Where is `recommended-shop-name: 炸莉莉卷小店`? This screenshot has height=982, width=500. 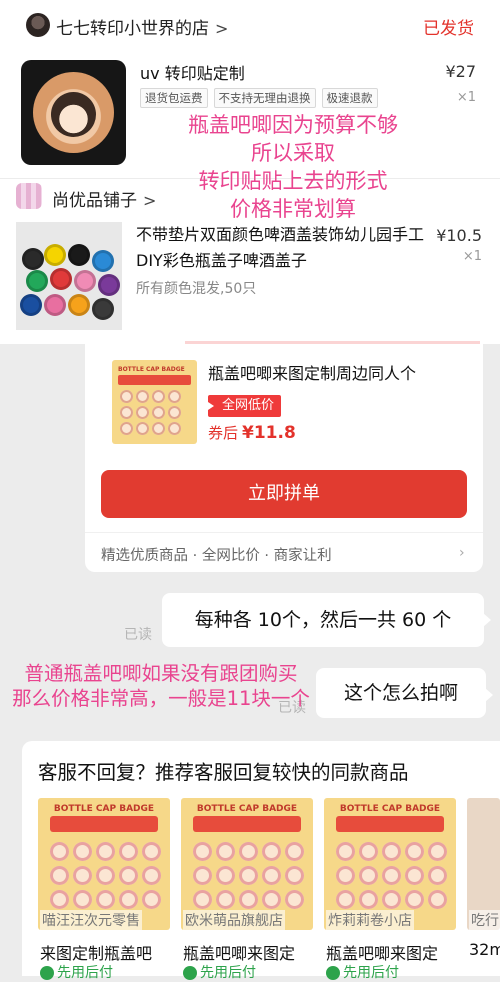 recommended-shop-name: 炸莉莉卷小店 is located at coordinates (370, 920).